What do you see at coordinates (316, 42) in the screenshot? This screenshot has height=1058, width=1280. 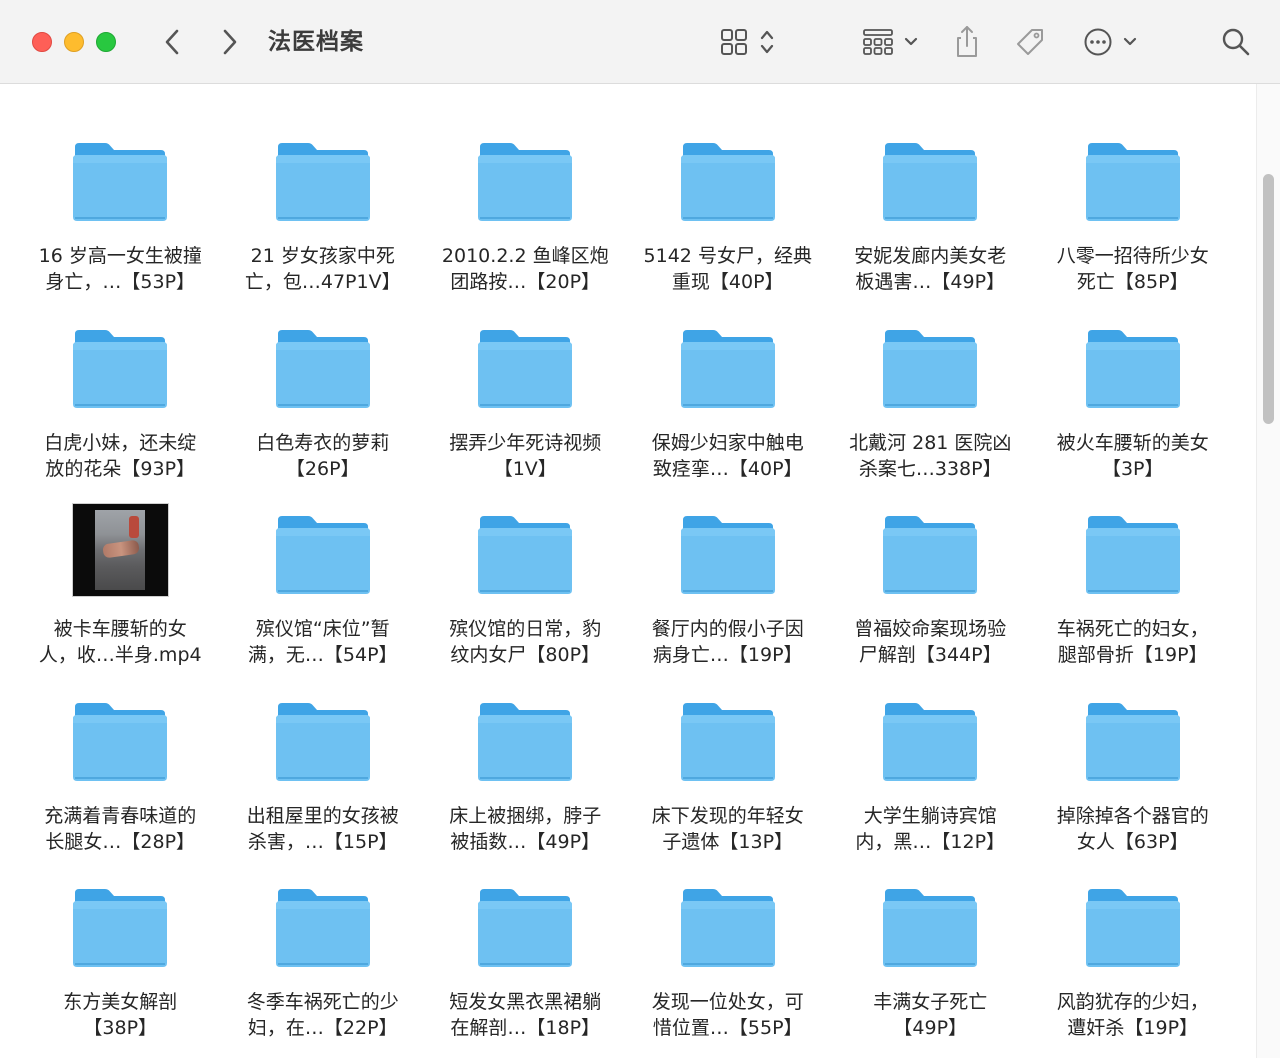 I see `window-title: 法医档案` at bounding box center [316, 42].